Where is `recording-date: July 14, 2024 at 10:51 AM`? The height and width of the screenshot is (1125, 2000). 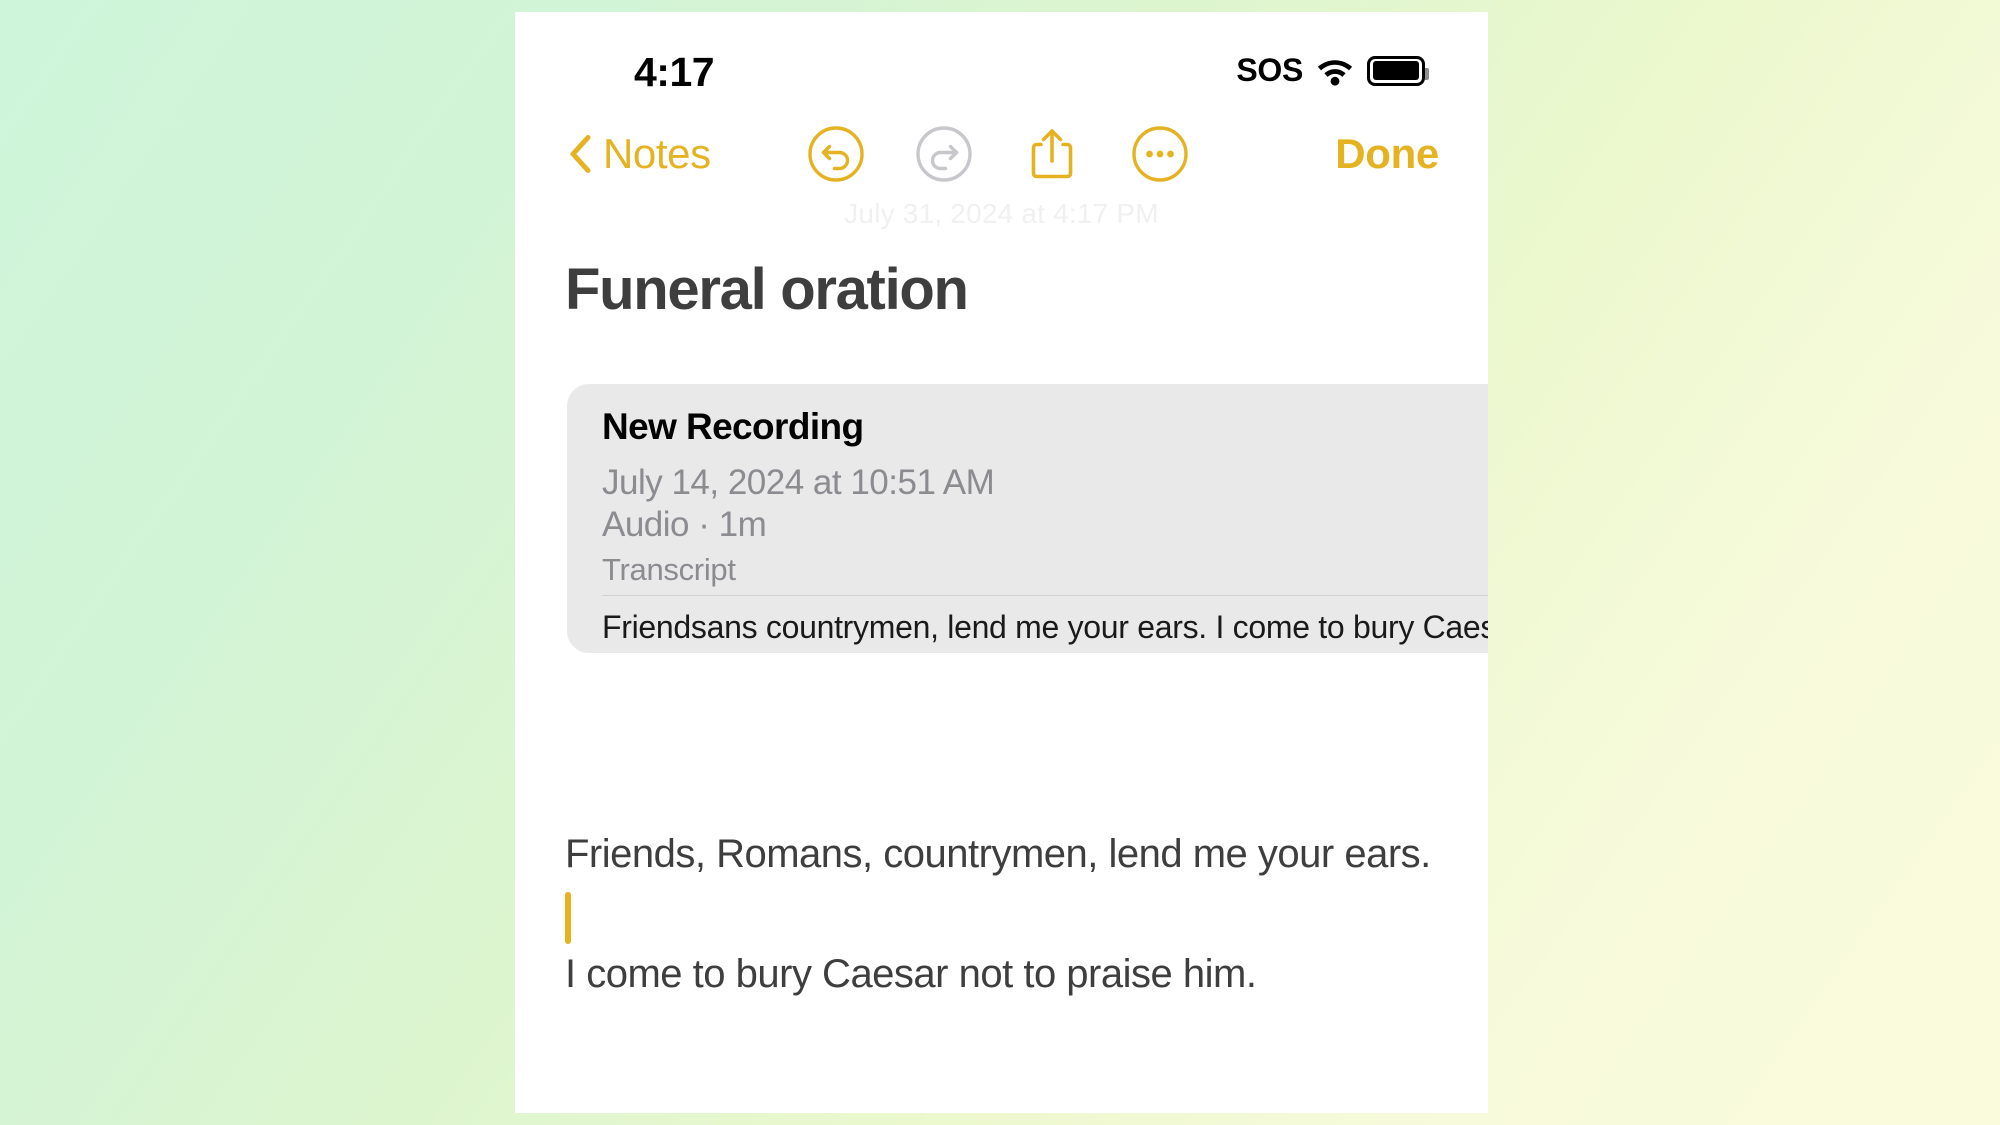 recording-date: July 14, 2024 at 10:51 AM is located at coordinates (798, 482).